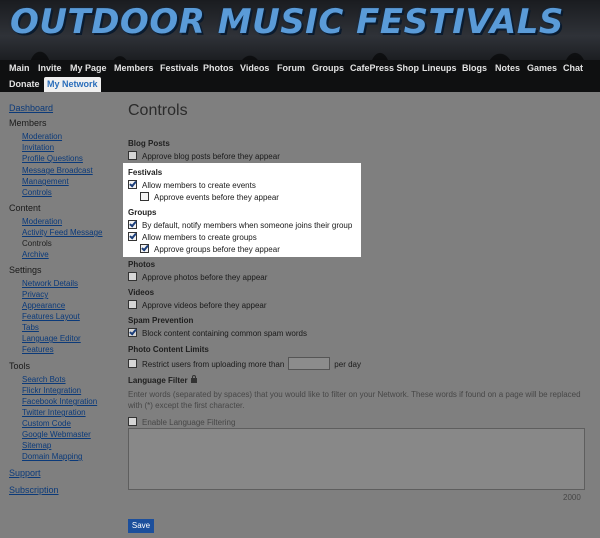  I want to click on sidebar-settings-language-editor: Language Editor, so click(51, 339).